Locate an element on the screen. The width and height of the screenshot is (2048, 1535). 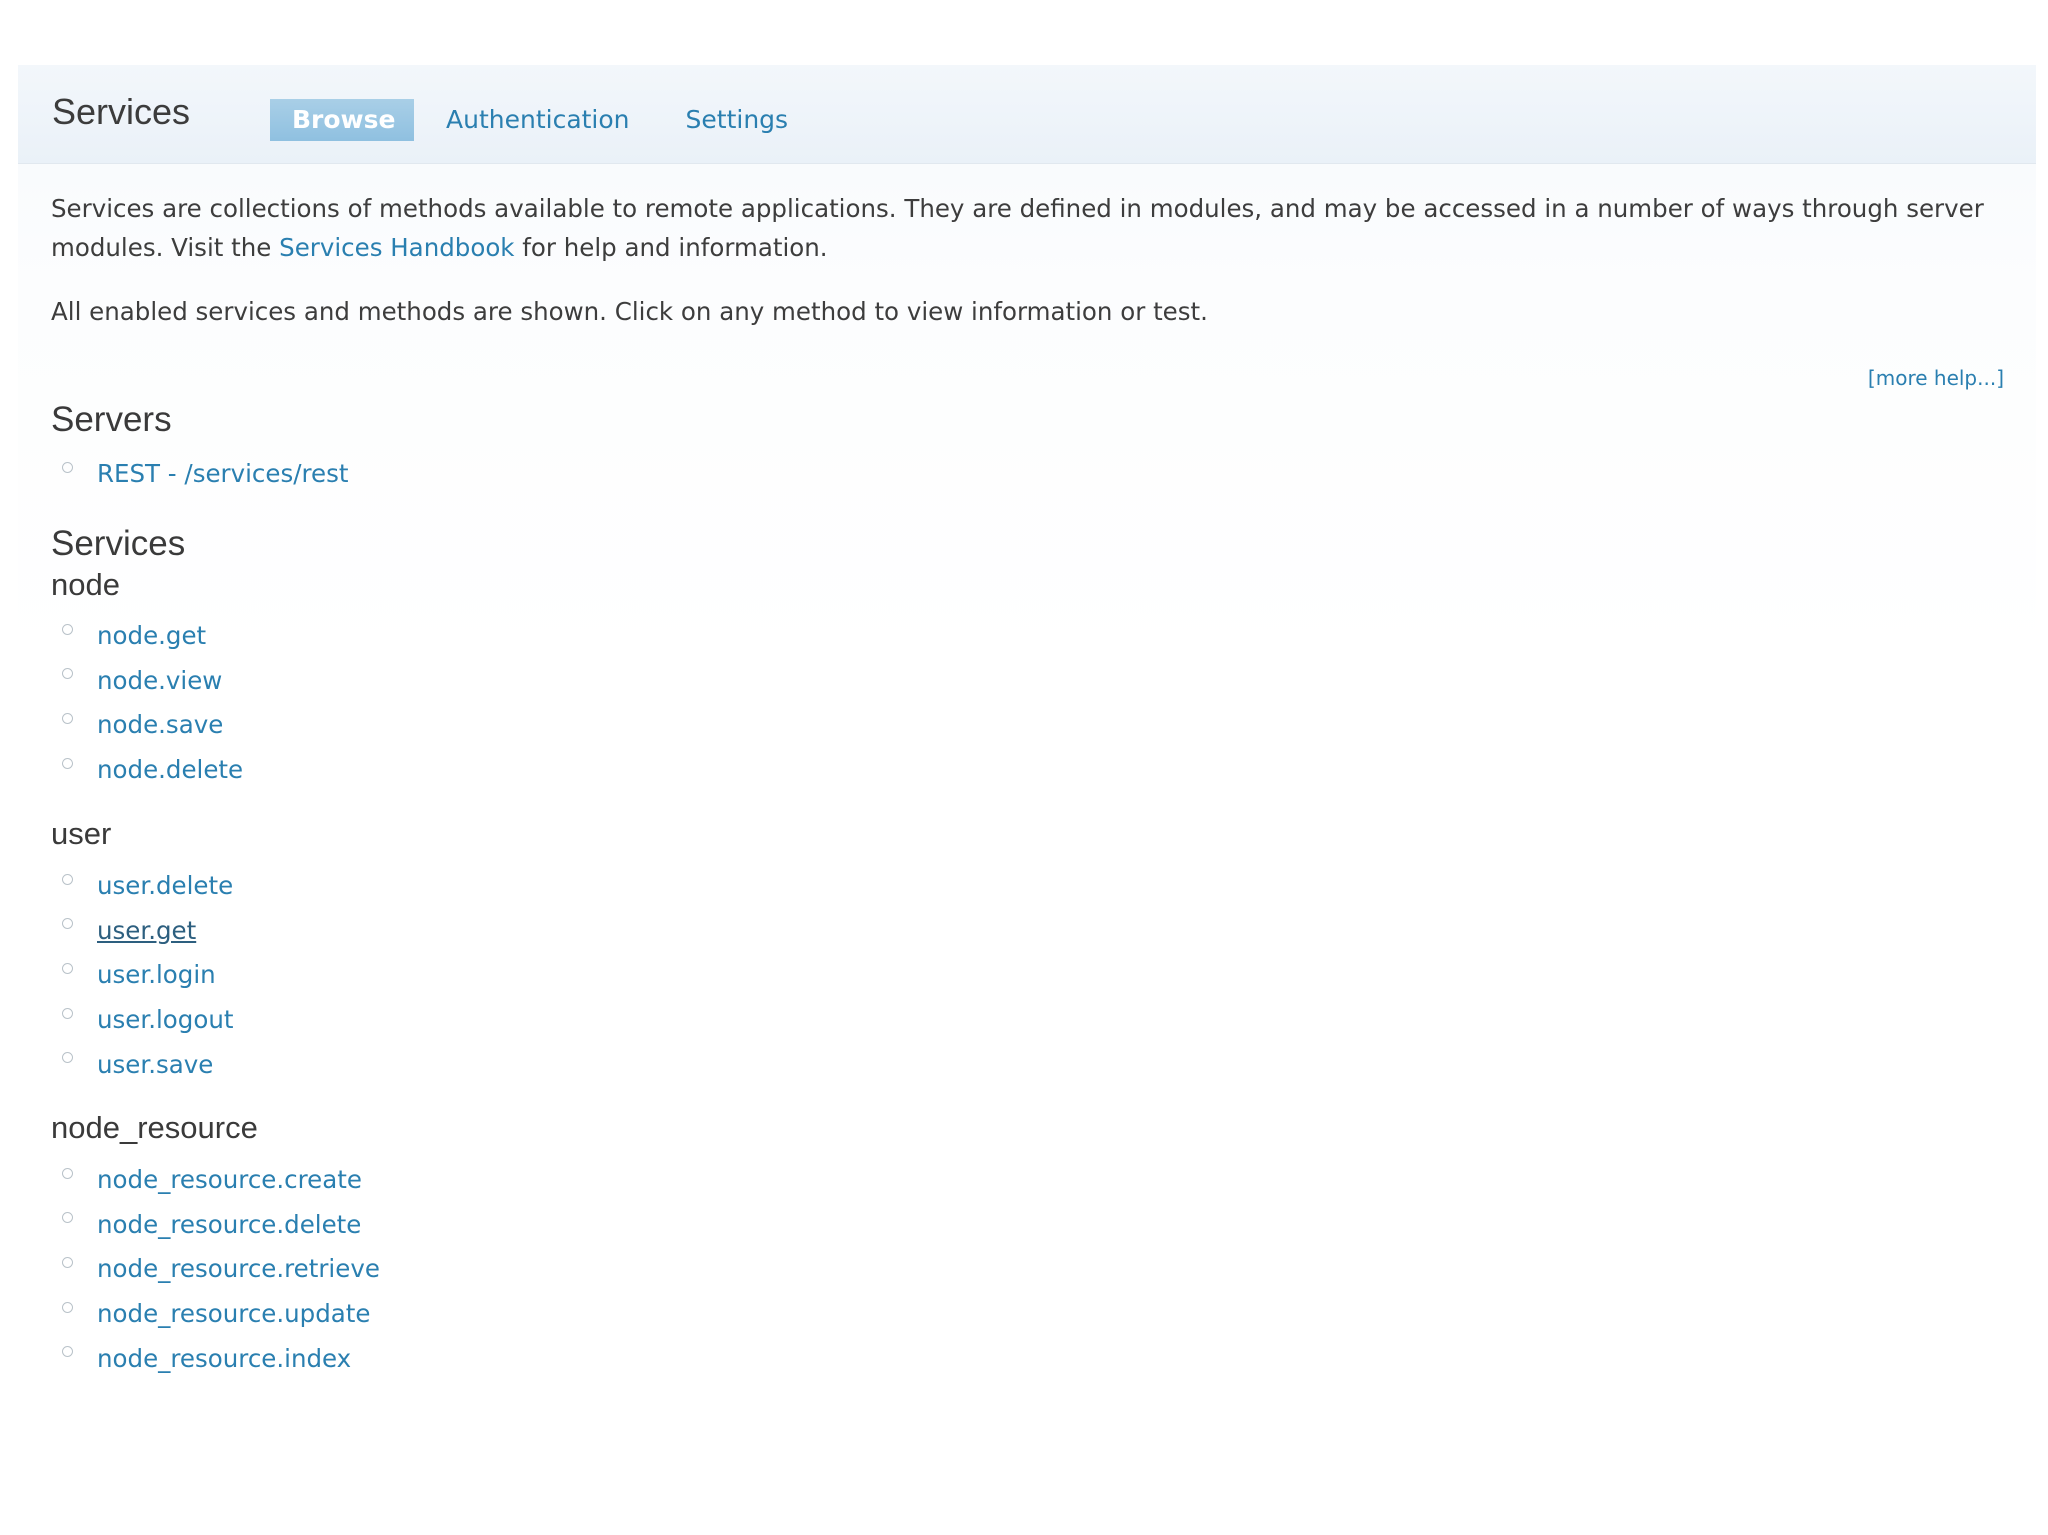
group-heading-node-resource: node_resource is located at coordinates (154, 1127).